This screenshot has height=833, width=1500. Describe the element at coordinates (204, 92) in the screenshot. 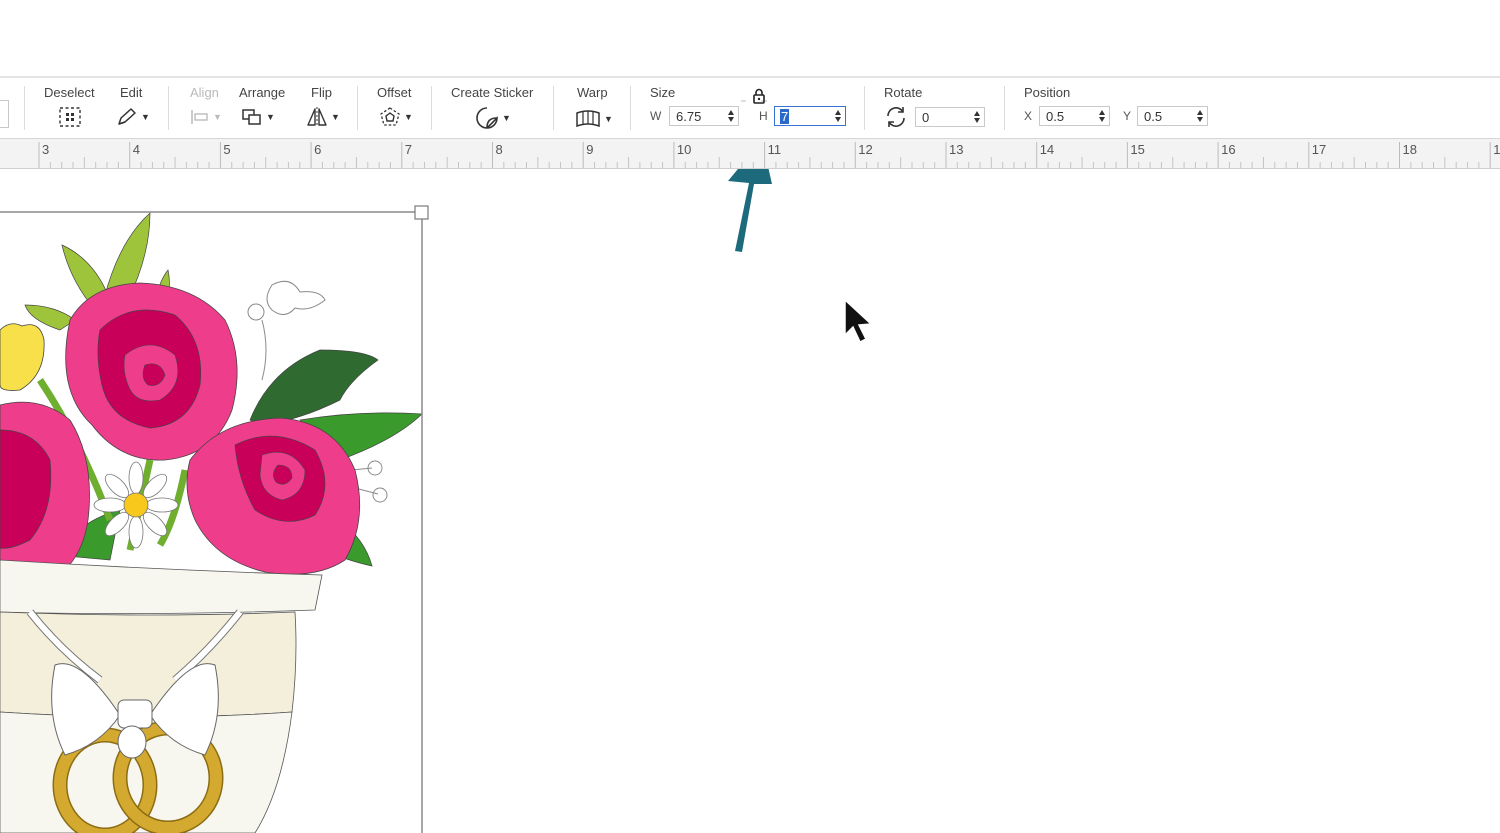

I see `align-label: Align` at that location.